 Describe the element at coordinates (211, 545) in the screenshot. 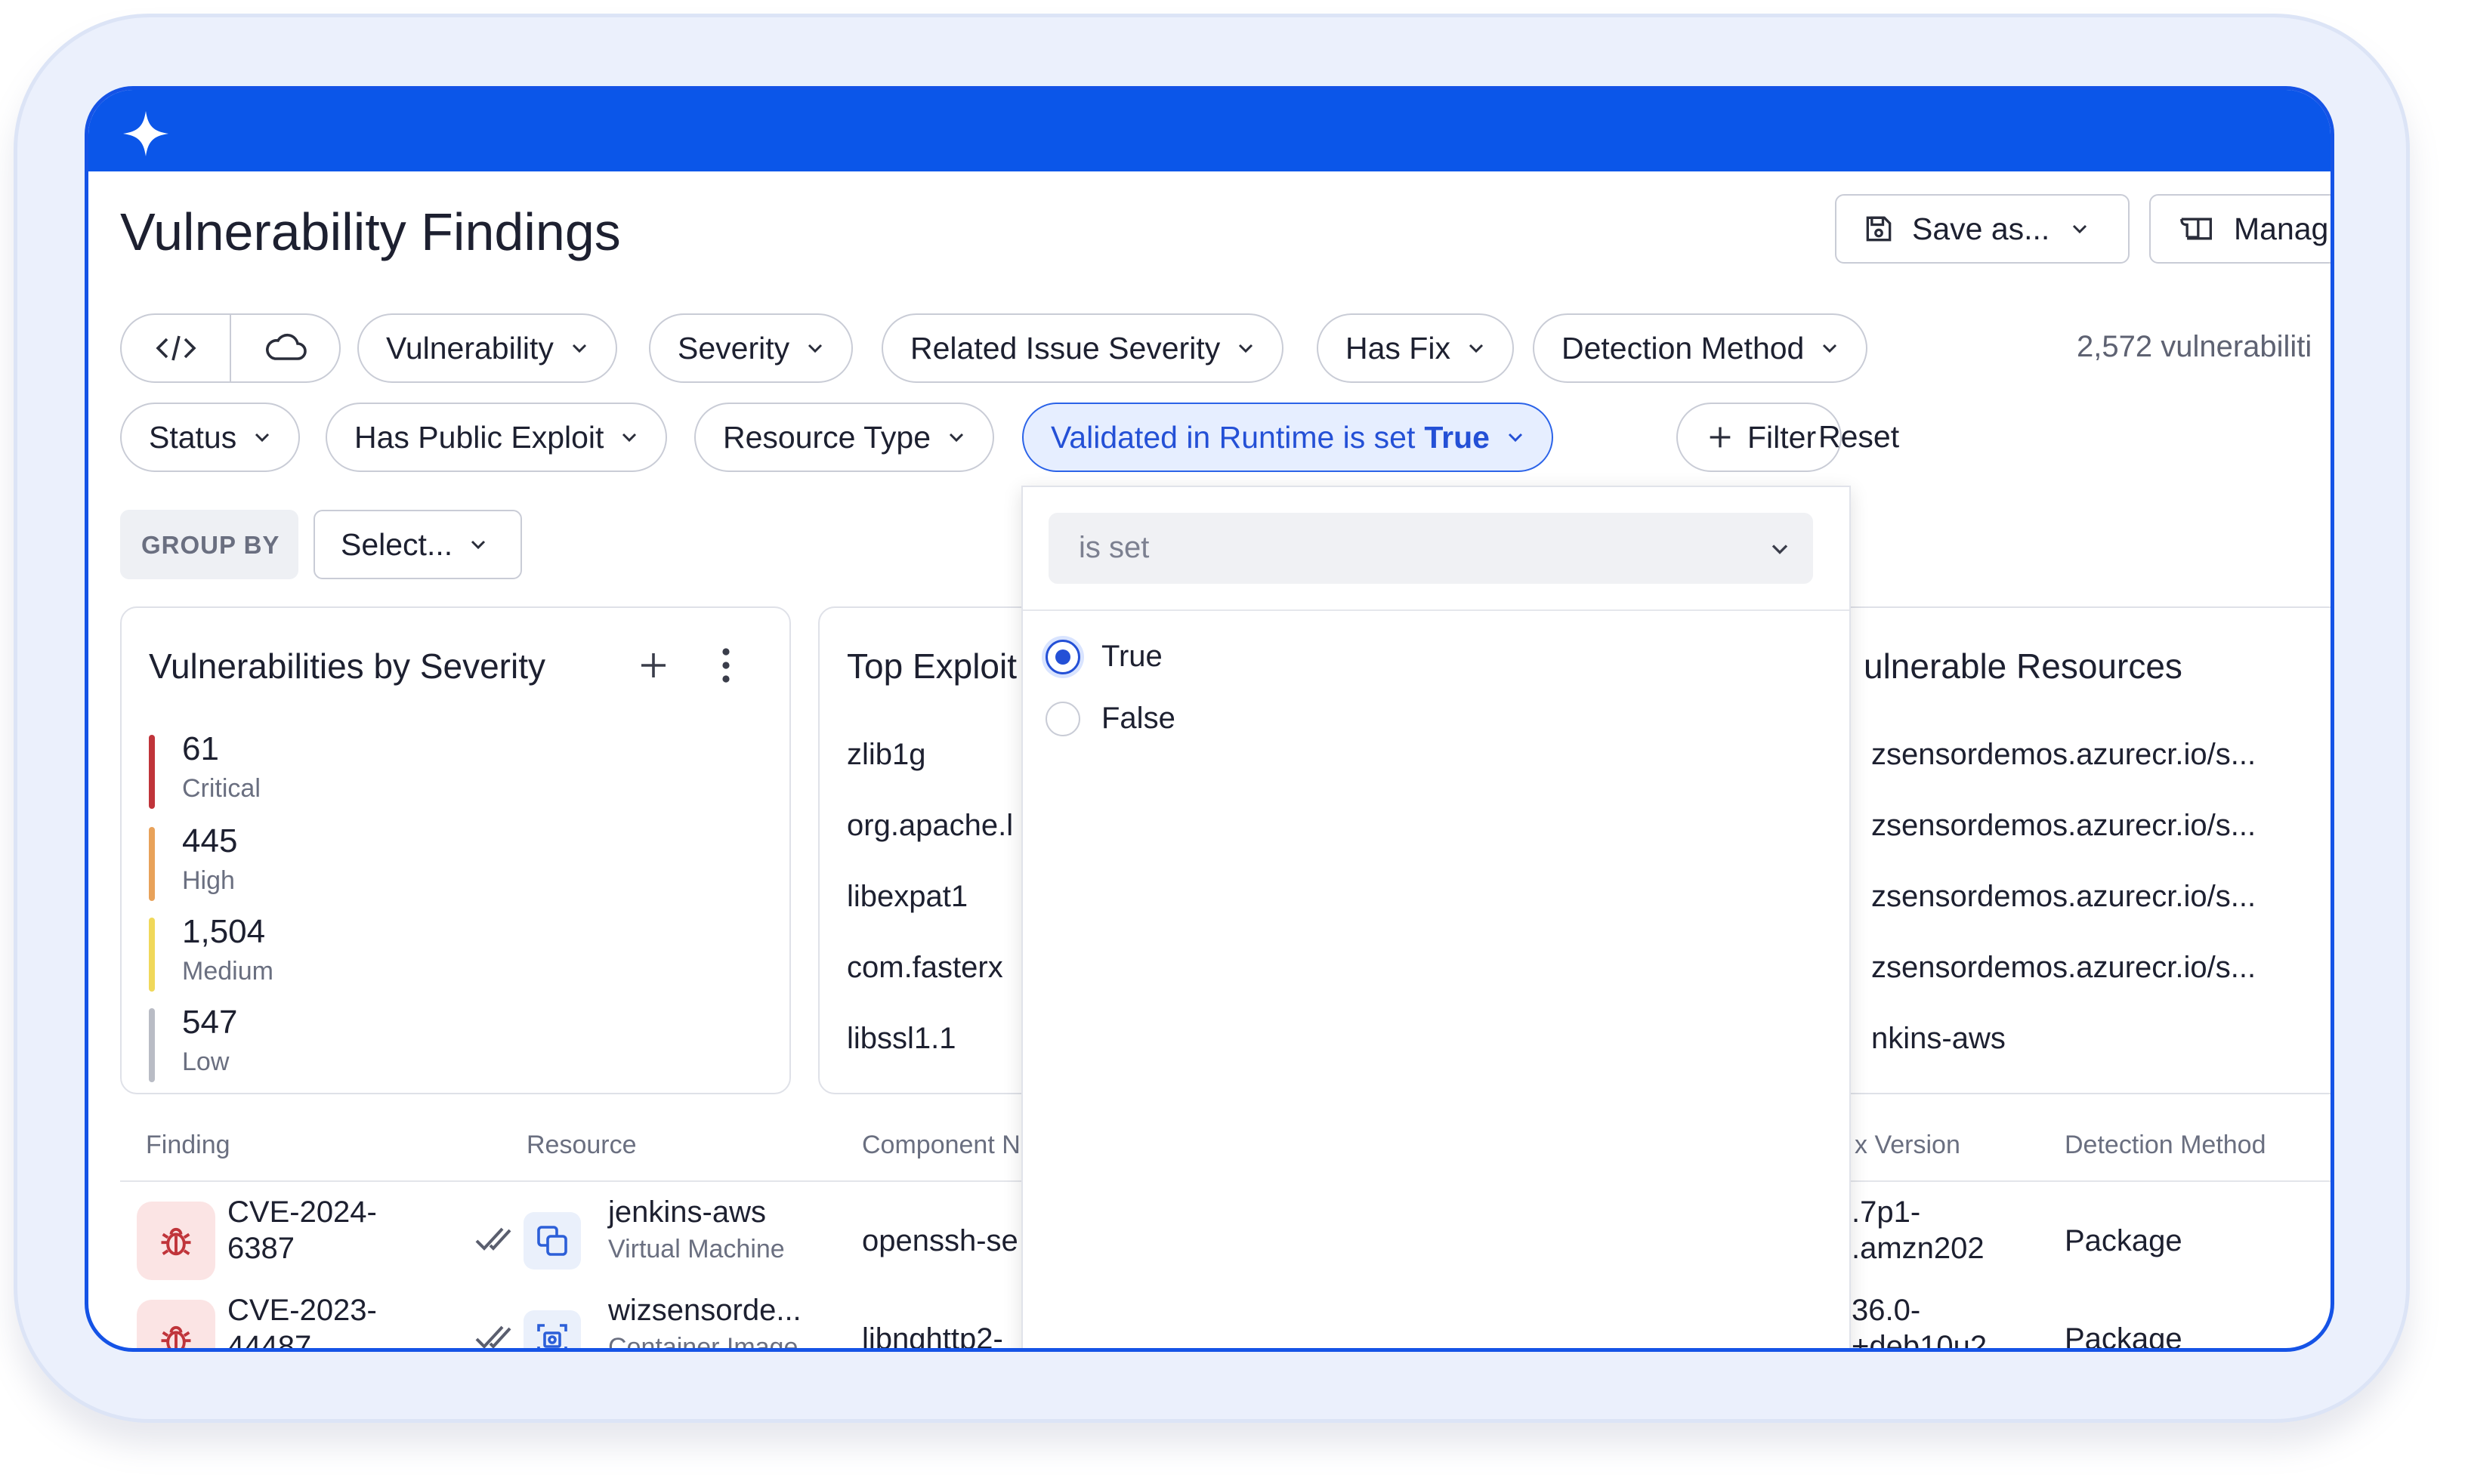

I see `group-by-label: GROUP BY` at that location.